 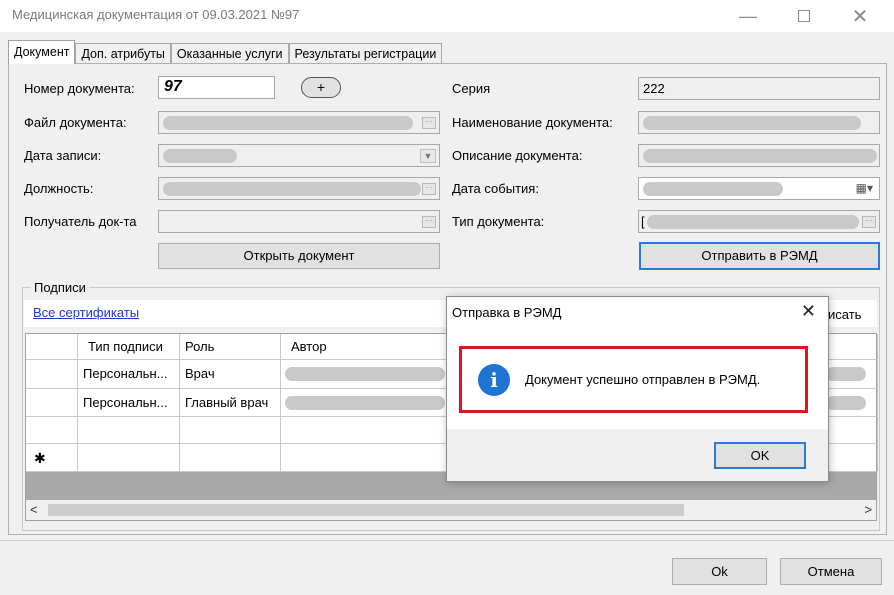 I want to click on event-date-label: Дата события:, so click(x=495, y=188).